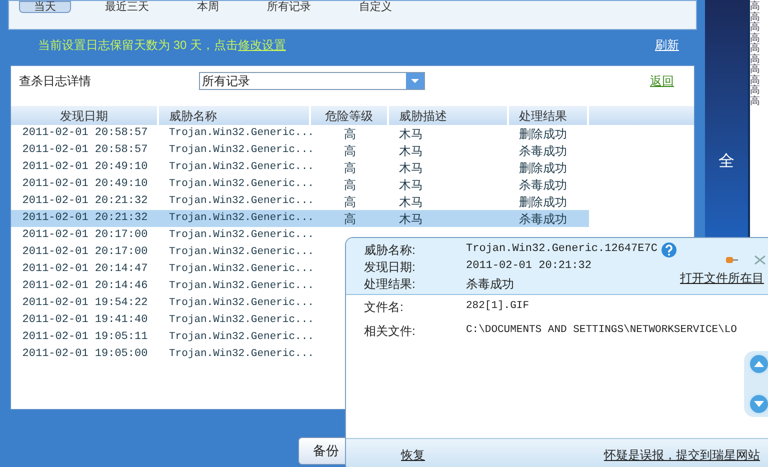  Describe the element at coordinates (722, 278) in the screenshot. I see `open-folder-link: 打开文件所在目` at that location.